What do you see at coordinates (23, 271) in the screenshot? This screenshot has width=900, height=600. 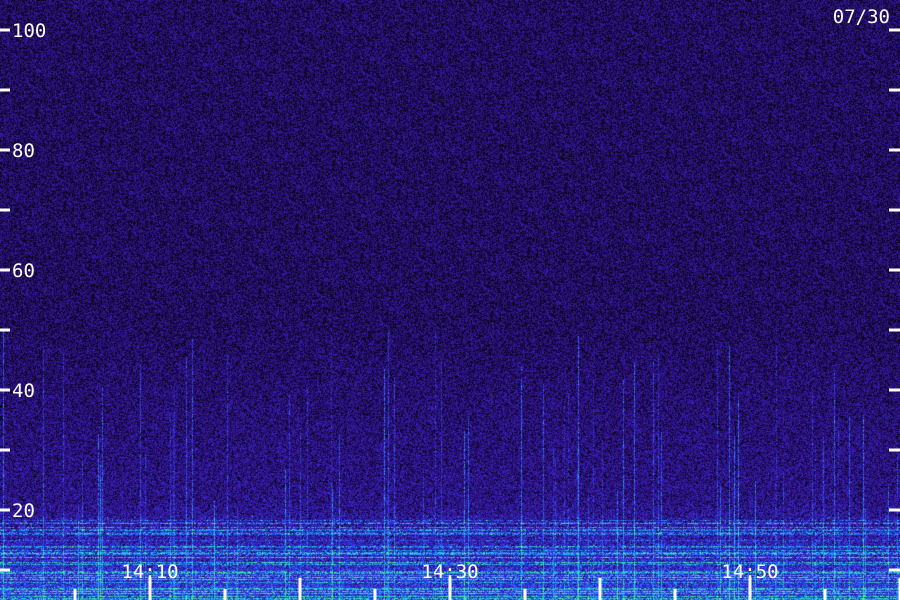 I see `y-tick-label: 60` at bounding box center [23, 271].